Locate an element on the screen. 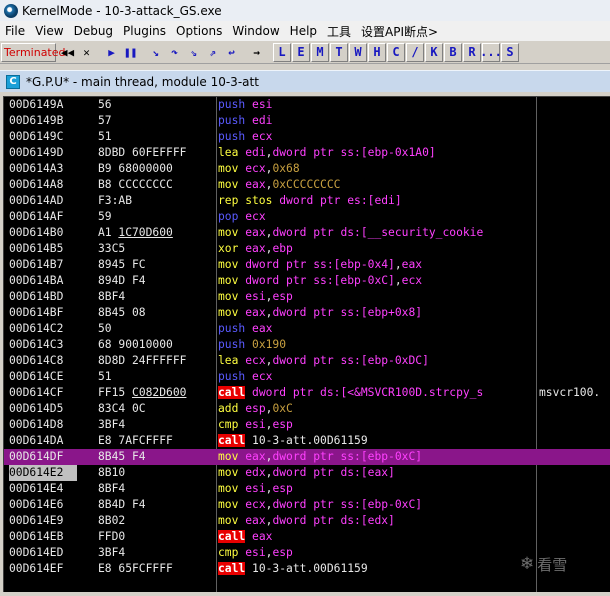 This screenshot has height=596, width=610. menu-item-8: 设置API断点> is located at coordinates (399, 31).